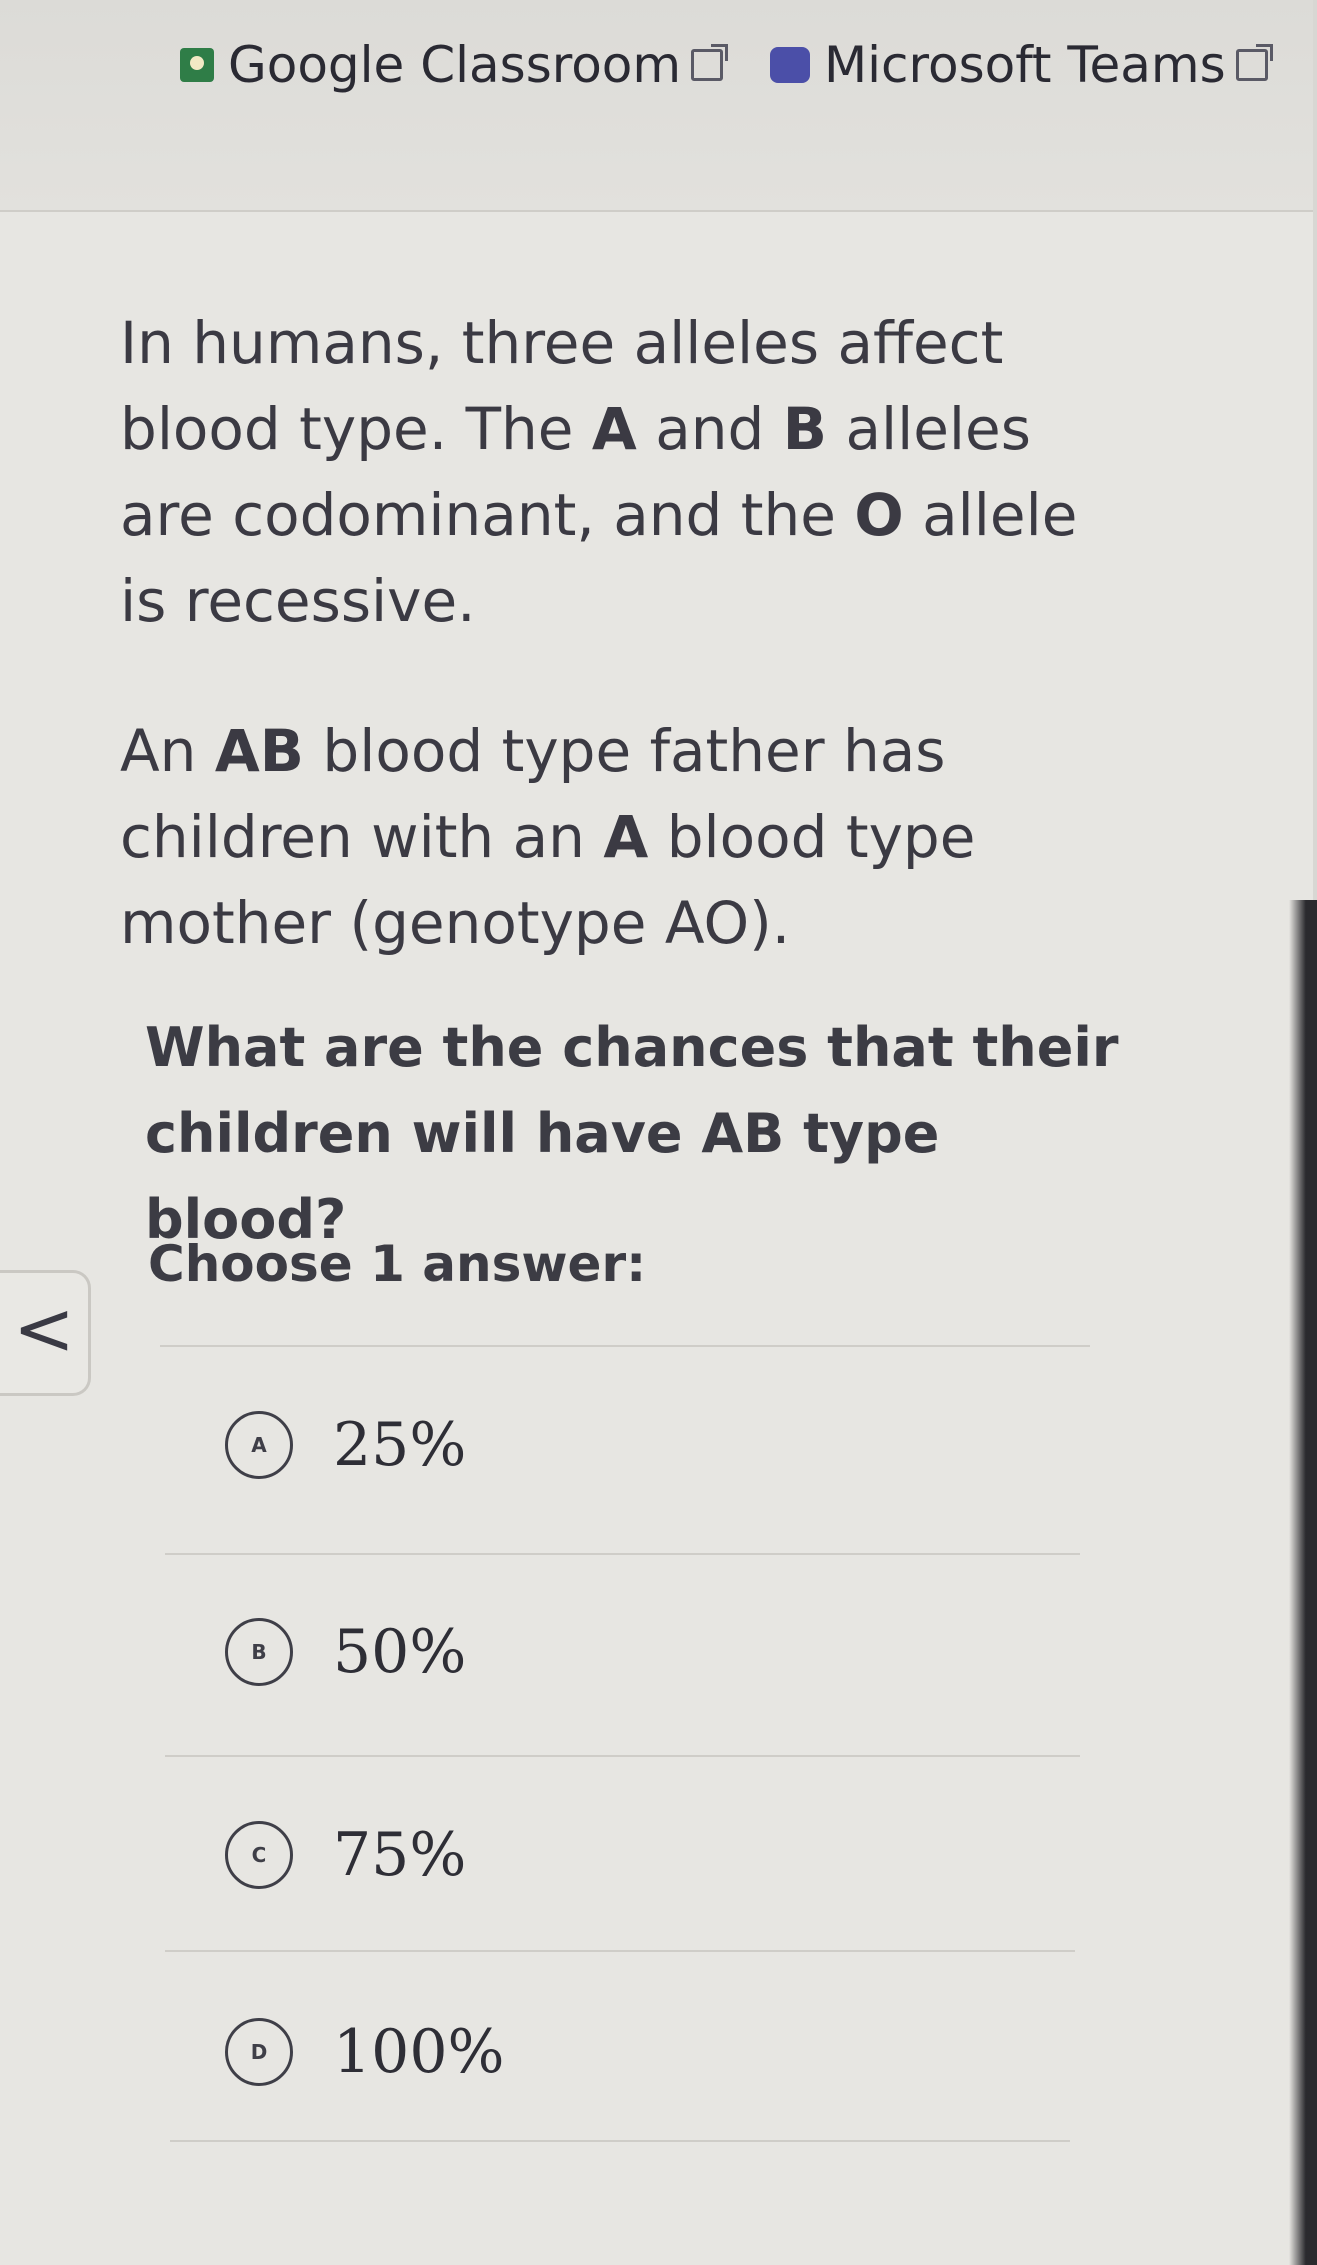 This screenshot has width=1317, height=2265. What do you see at coordinates (1303, 1582) in the screenshot?
I see `screen-bezel` at bounding box center [1303, 1582].